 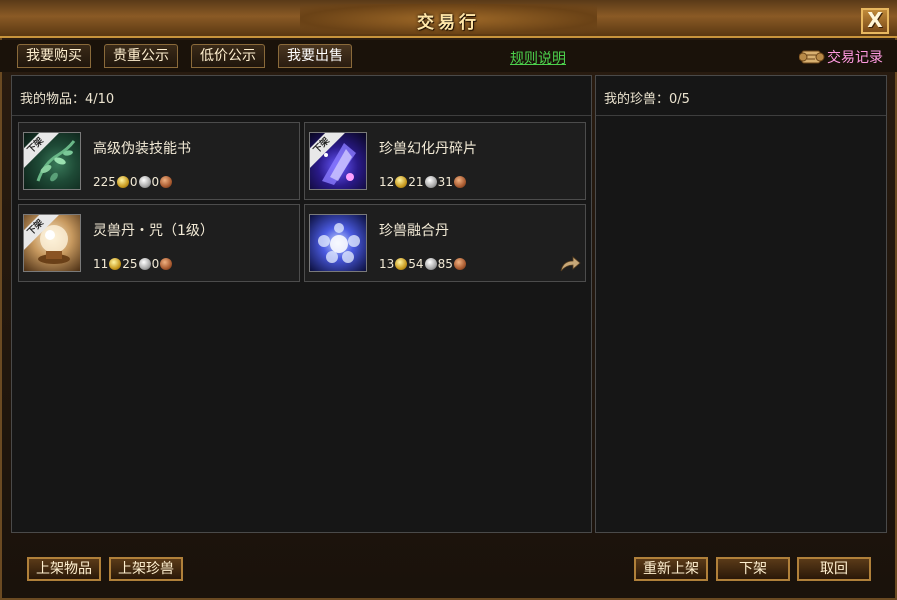 I want to click on silver-amount: 25, so click(x=130, y=264).